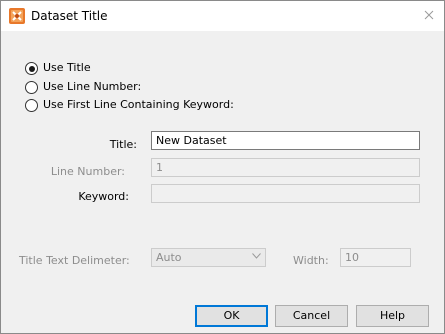  Describe the element at coordinates (87, 171) in the screenshot. I see `line-number-label: Line Number:` at that location.